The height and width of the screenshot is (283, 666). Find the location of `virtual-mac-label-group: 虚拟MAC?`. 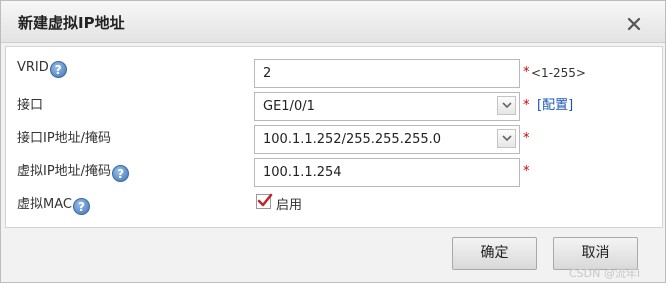

virtual-mac-label-group: 虚拟MAC? is located at coordinates (53, 204).